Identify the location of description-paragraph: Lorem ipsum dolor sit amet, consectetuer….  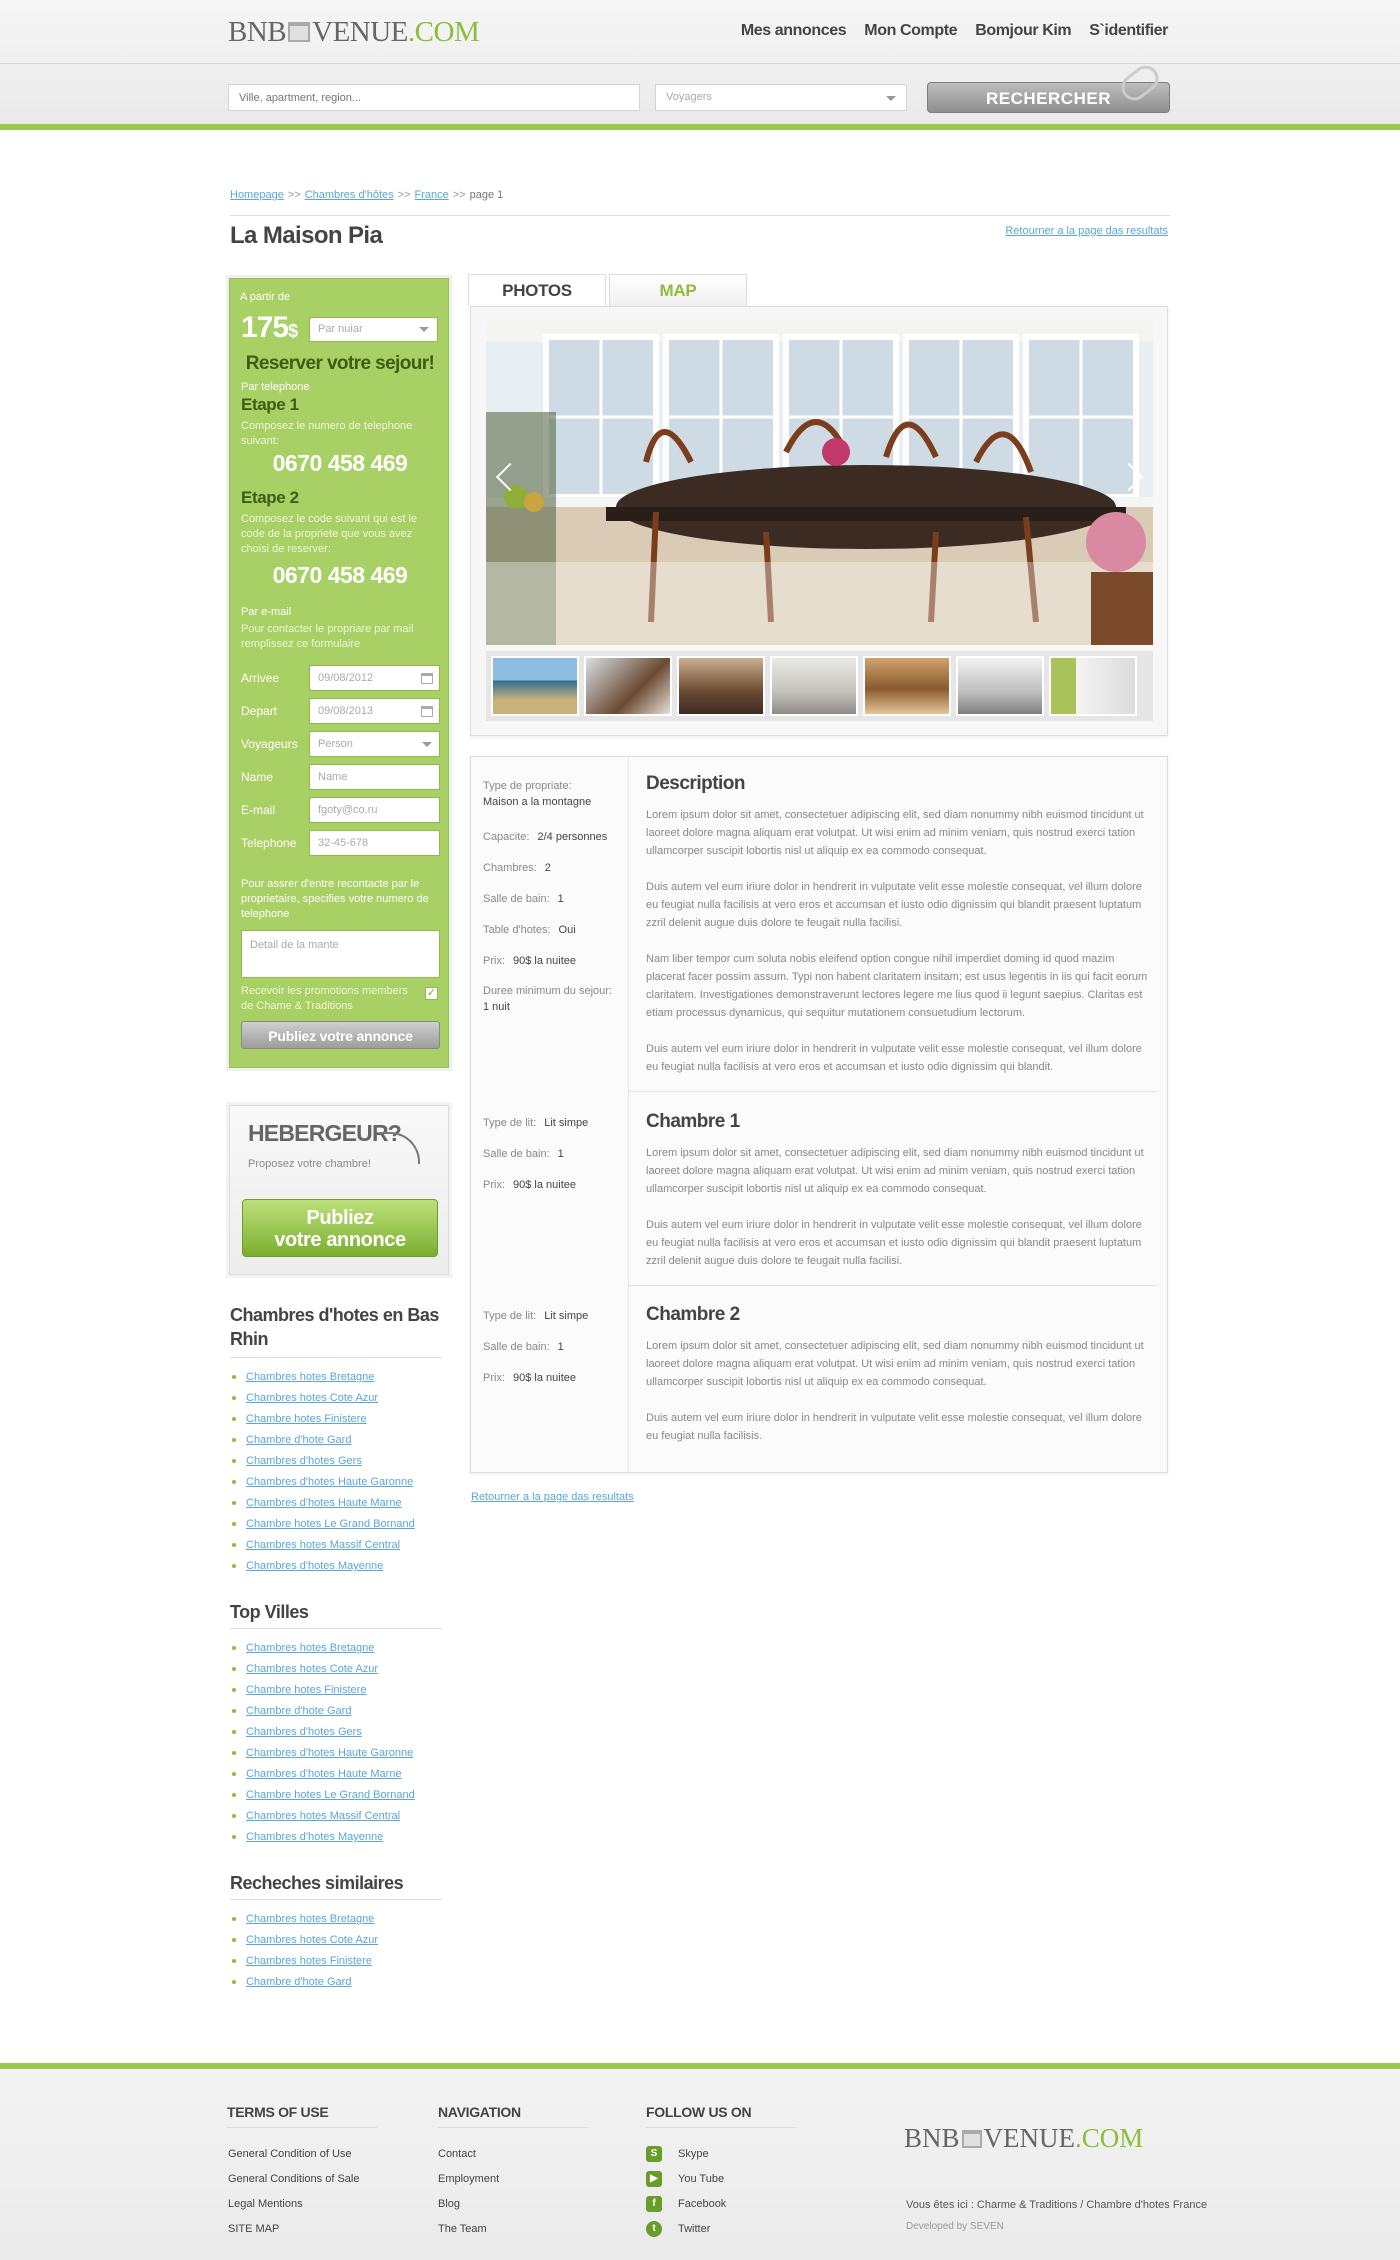
(895, 833).